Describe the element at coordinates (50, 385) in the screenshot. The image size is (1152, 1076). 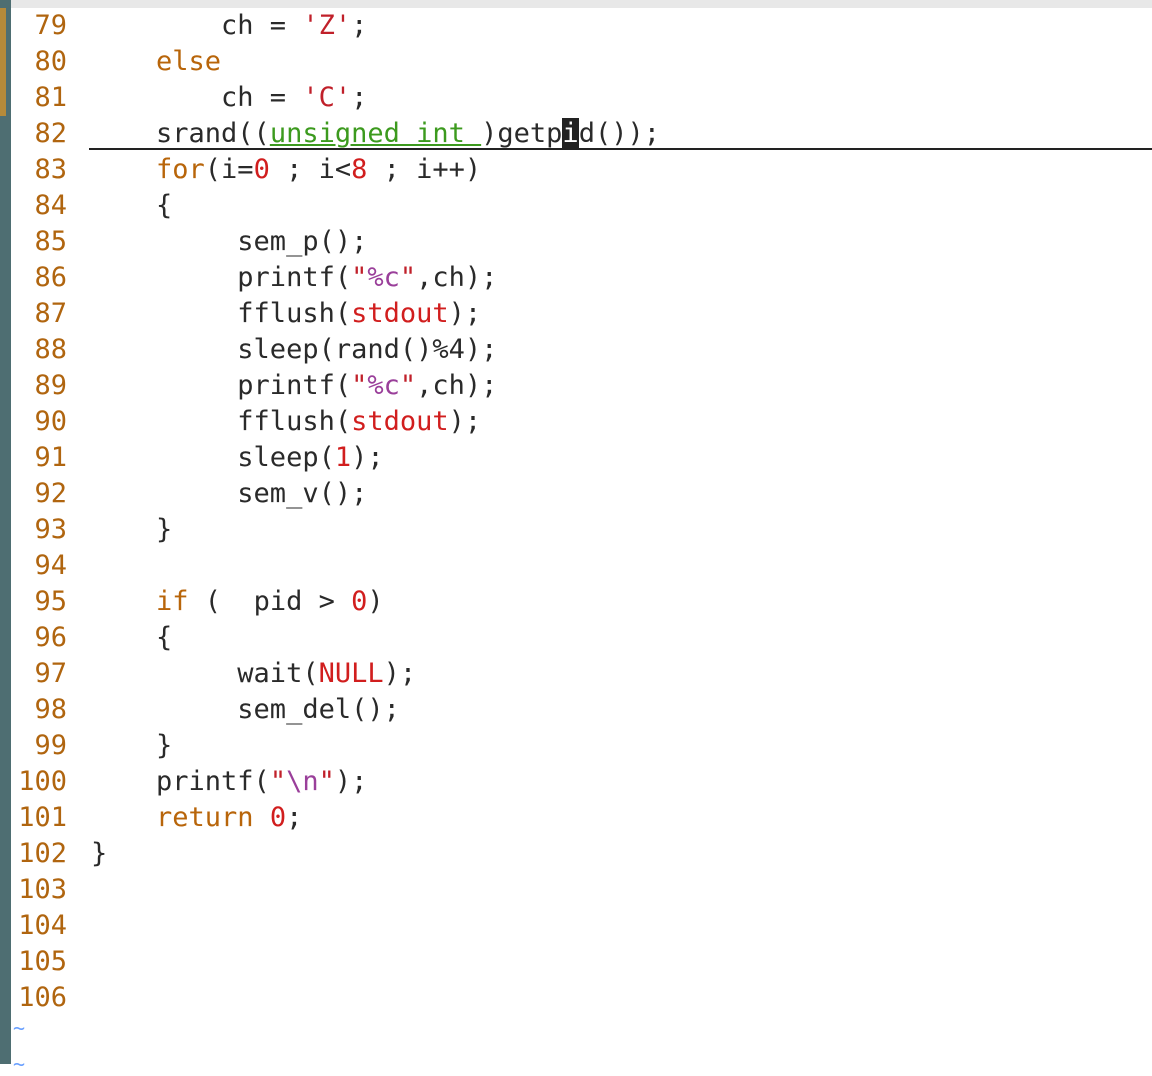
I see `line-number: 89` at that location.